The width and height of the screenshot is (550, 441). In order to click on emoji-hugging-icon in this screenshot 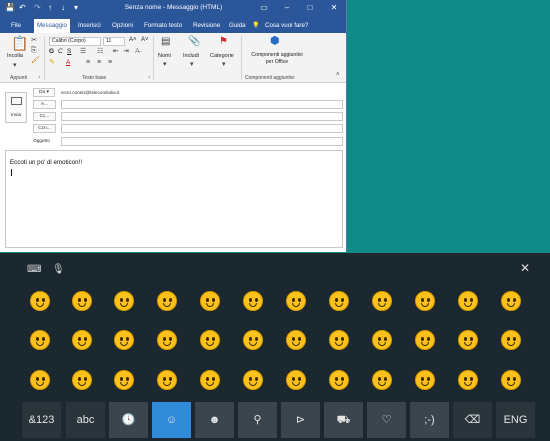, I will do `click(296, 340)`.